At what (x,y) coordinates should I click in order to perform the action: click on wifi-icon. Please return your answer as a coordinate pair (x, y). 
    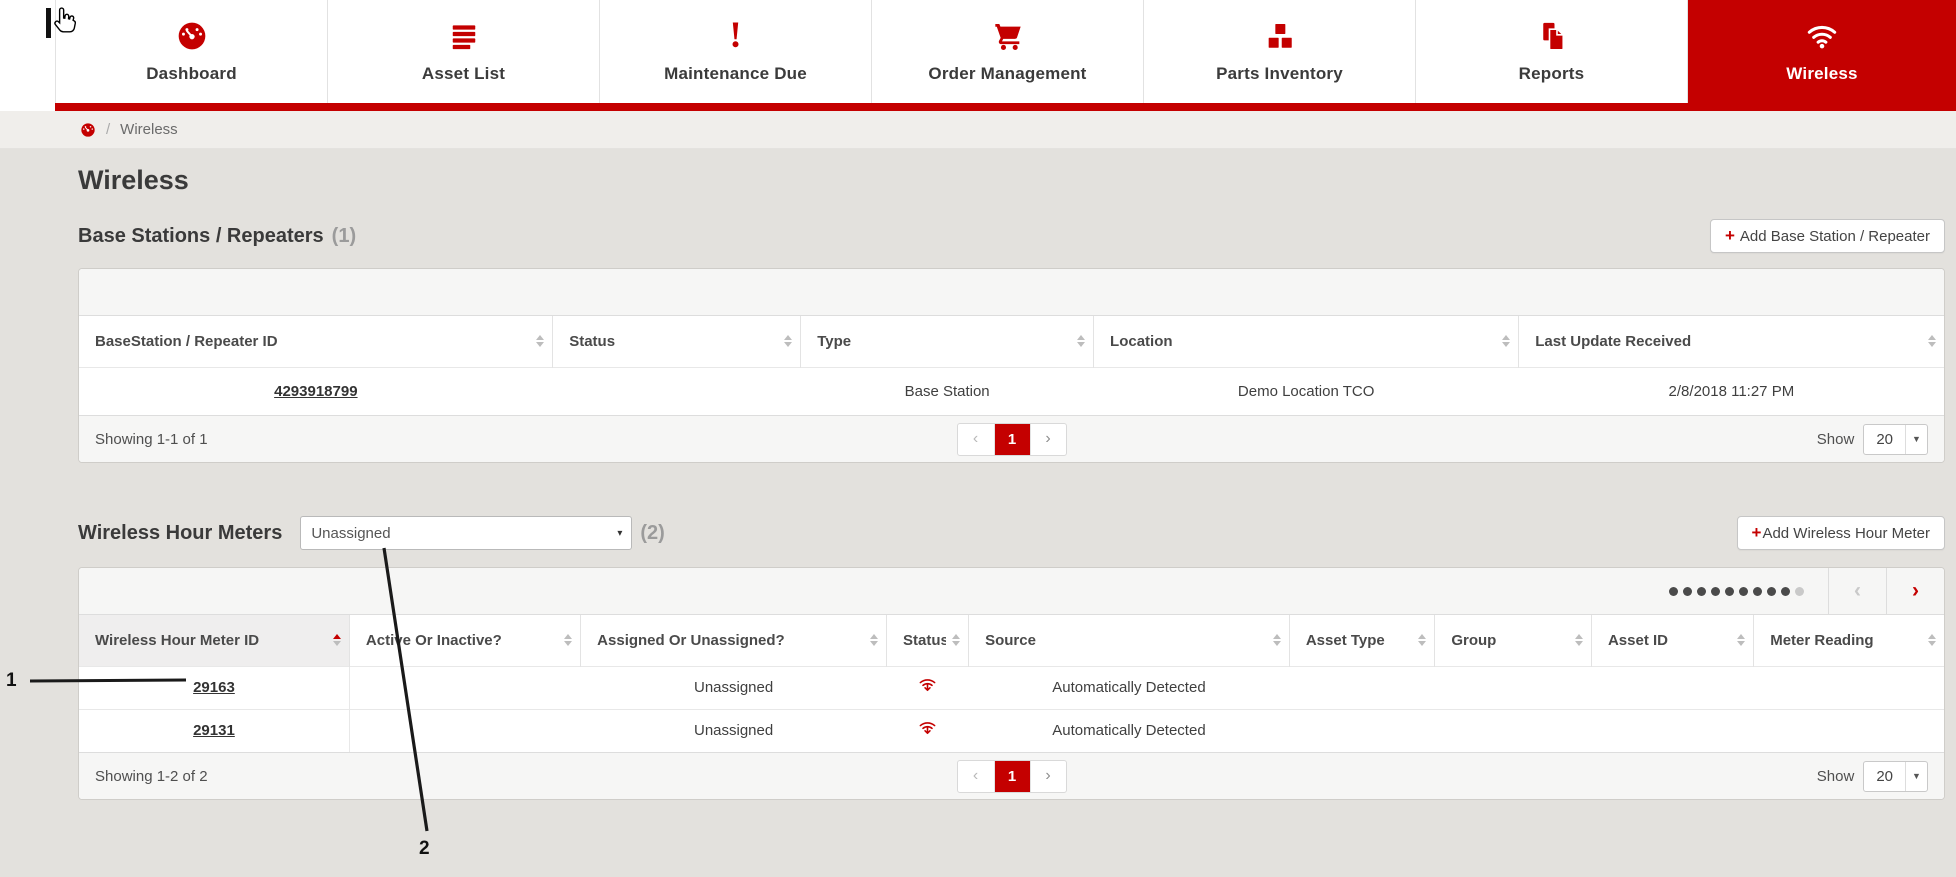
    Looking at the image, I should click on (1822, 36).